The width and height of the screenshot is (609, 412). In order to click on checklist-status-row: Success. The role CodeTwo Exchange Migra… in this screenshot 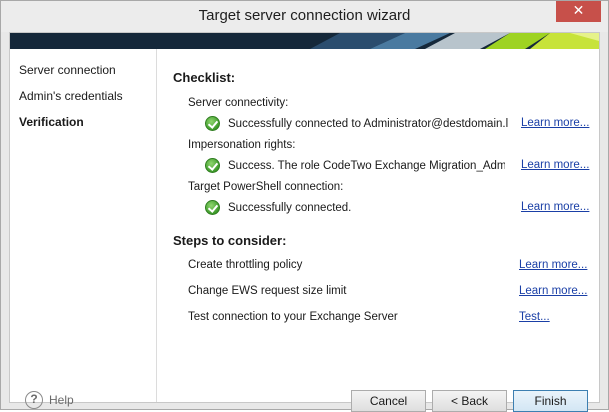, I will do `click(355, 165)`.